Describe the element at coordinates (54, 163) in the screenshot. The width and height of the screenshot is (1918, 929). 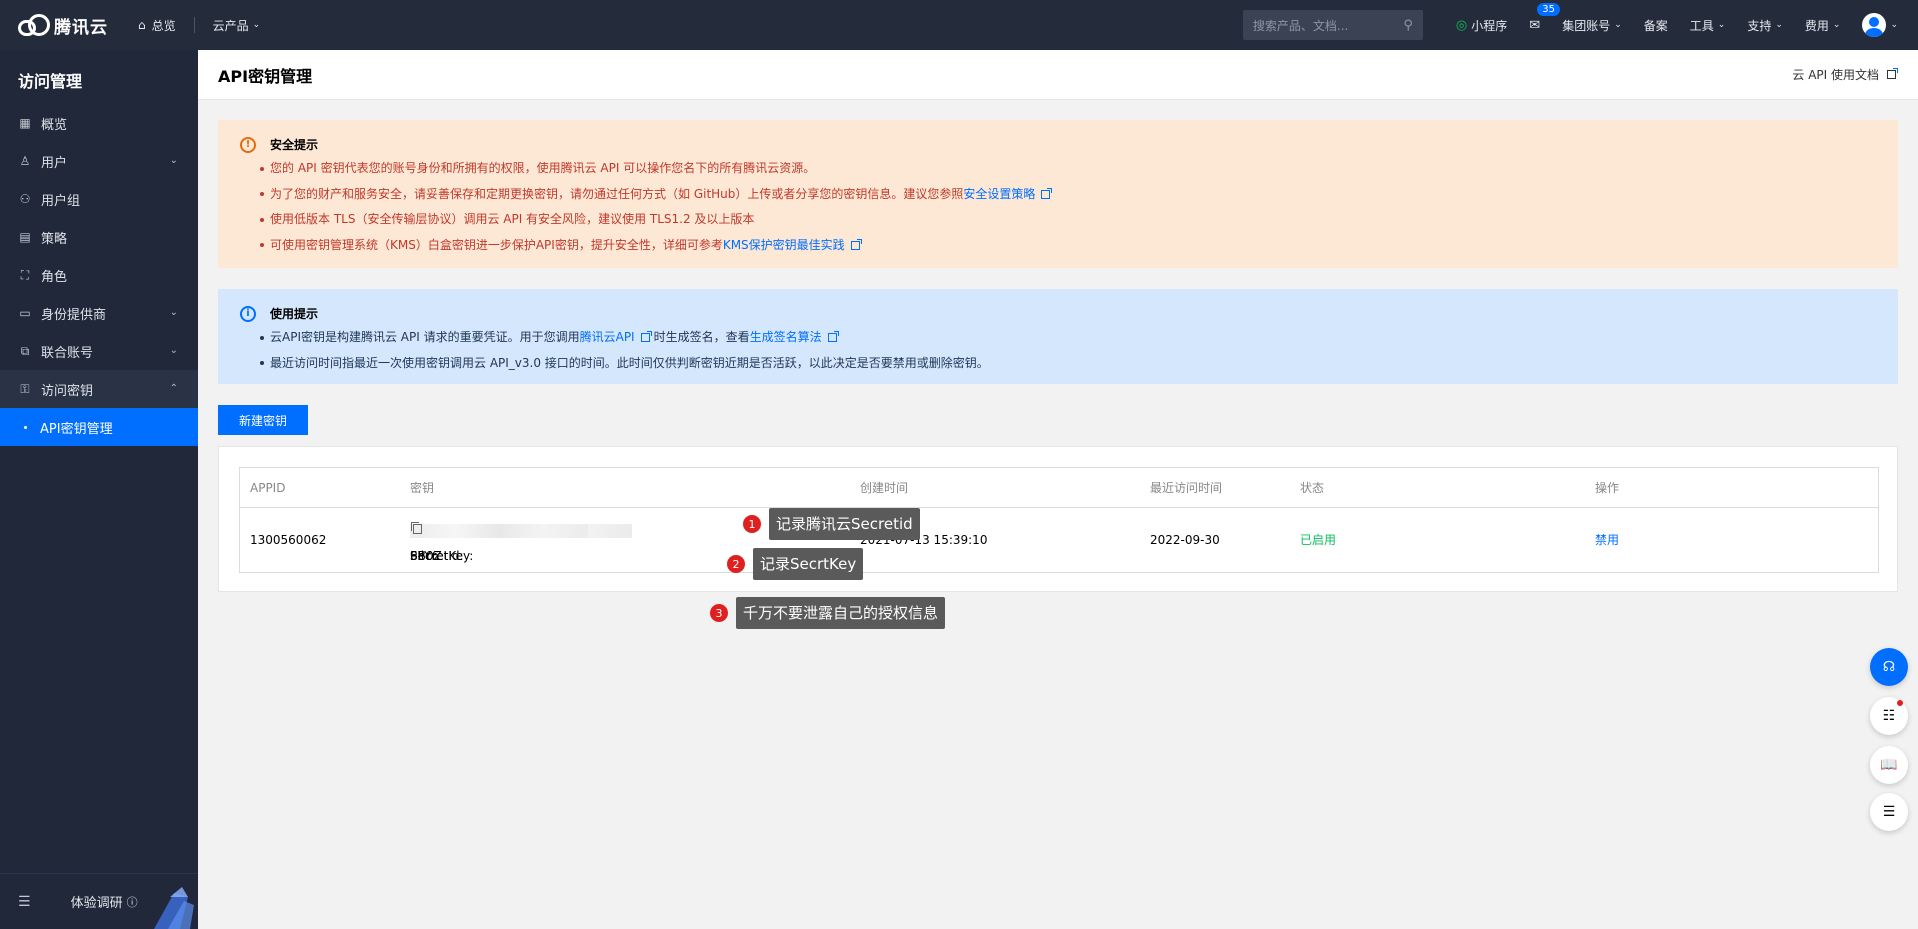
I see `sidebar-item-label: 用户` at that location.